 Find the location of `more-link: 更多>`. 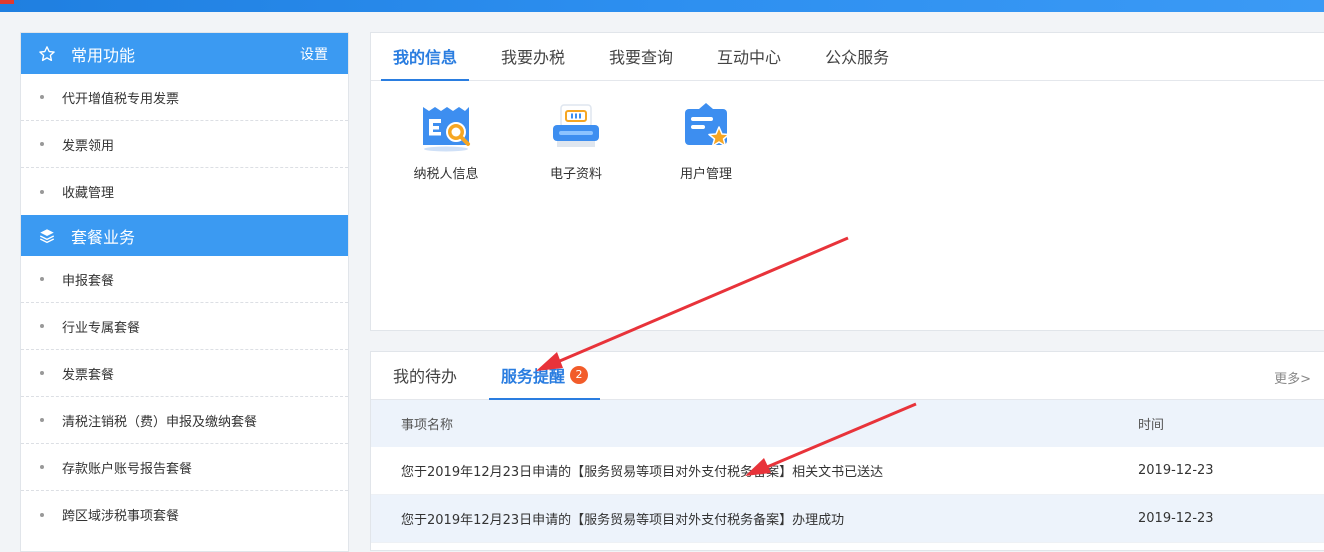

more-link: 更多> is located at coordinates (1292, 377).